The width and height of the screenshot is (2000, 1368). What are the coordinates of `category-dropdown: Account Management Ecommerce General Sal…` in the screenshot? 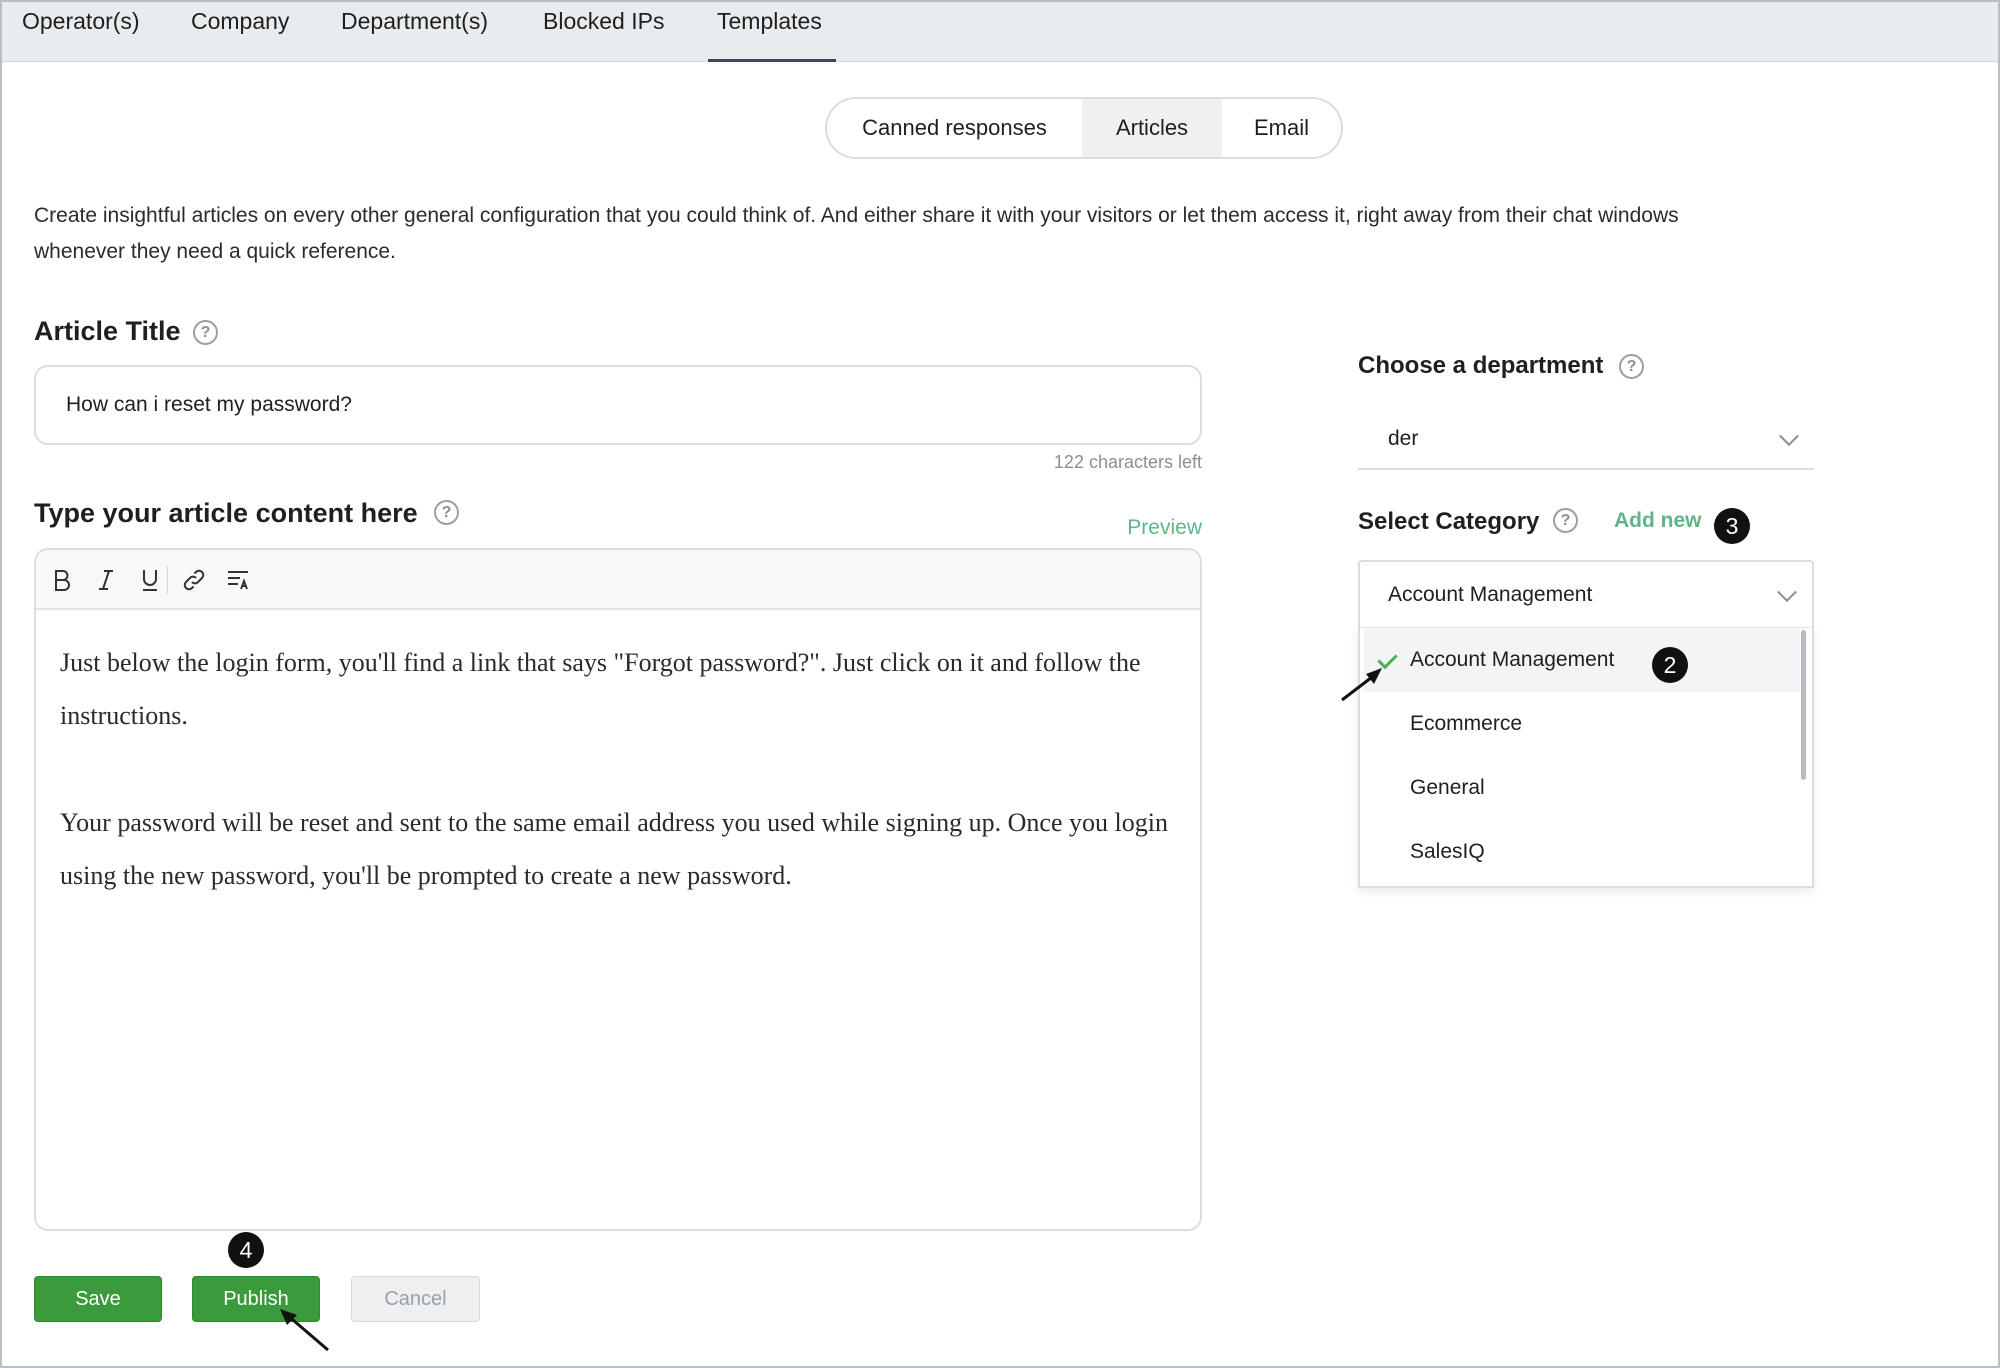 It's located at (1586, 758).